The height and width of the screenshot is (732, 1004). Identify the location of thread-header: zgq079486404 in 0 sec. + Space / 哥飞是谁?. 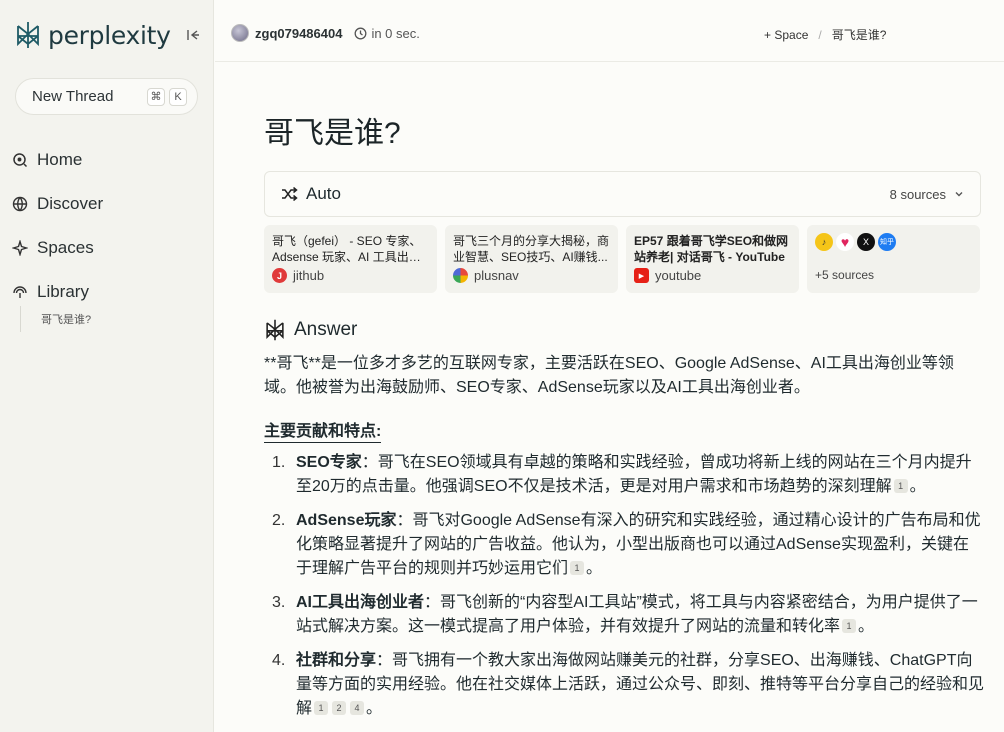
(609, 31).